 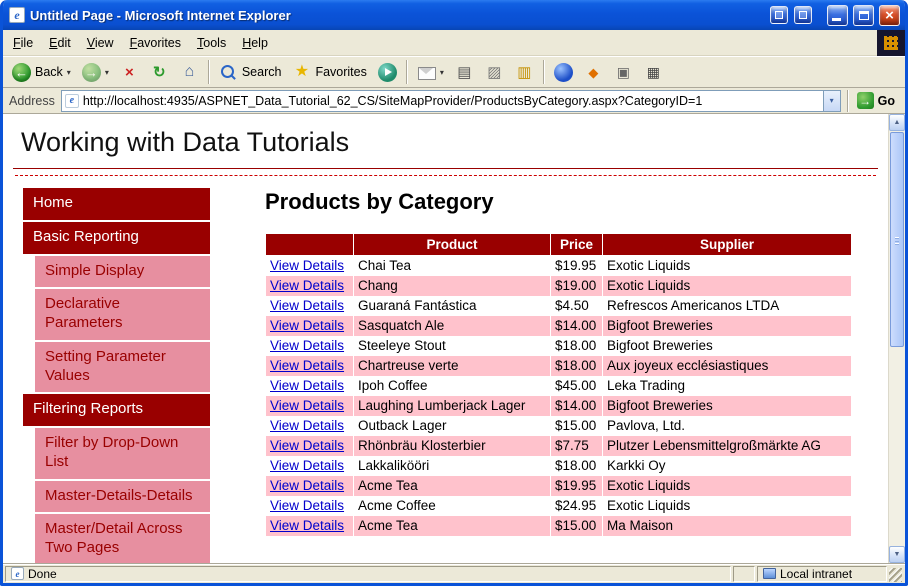 What do you see at coordinates (211, 43) in the screenshot?
I see `menu-item-tools: Tools` at bounding box center [211, 43].